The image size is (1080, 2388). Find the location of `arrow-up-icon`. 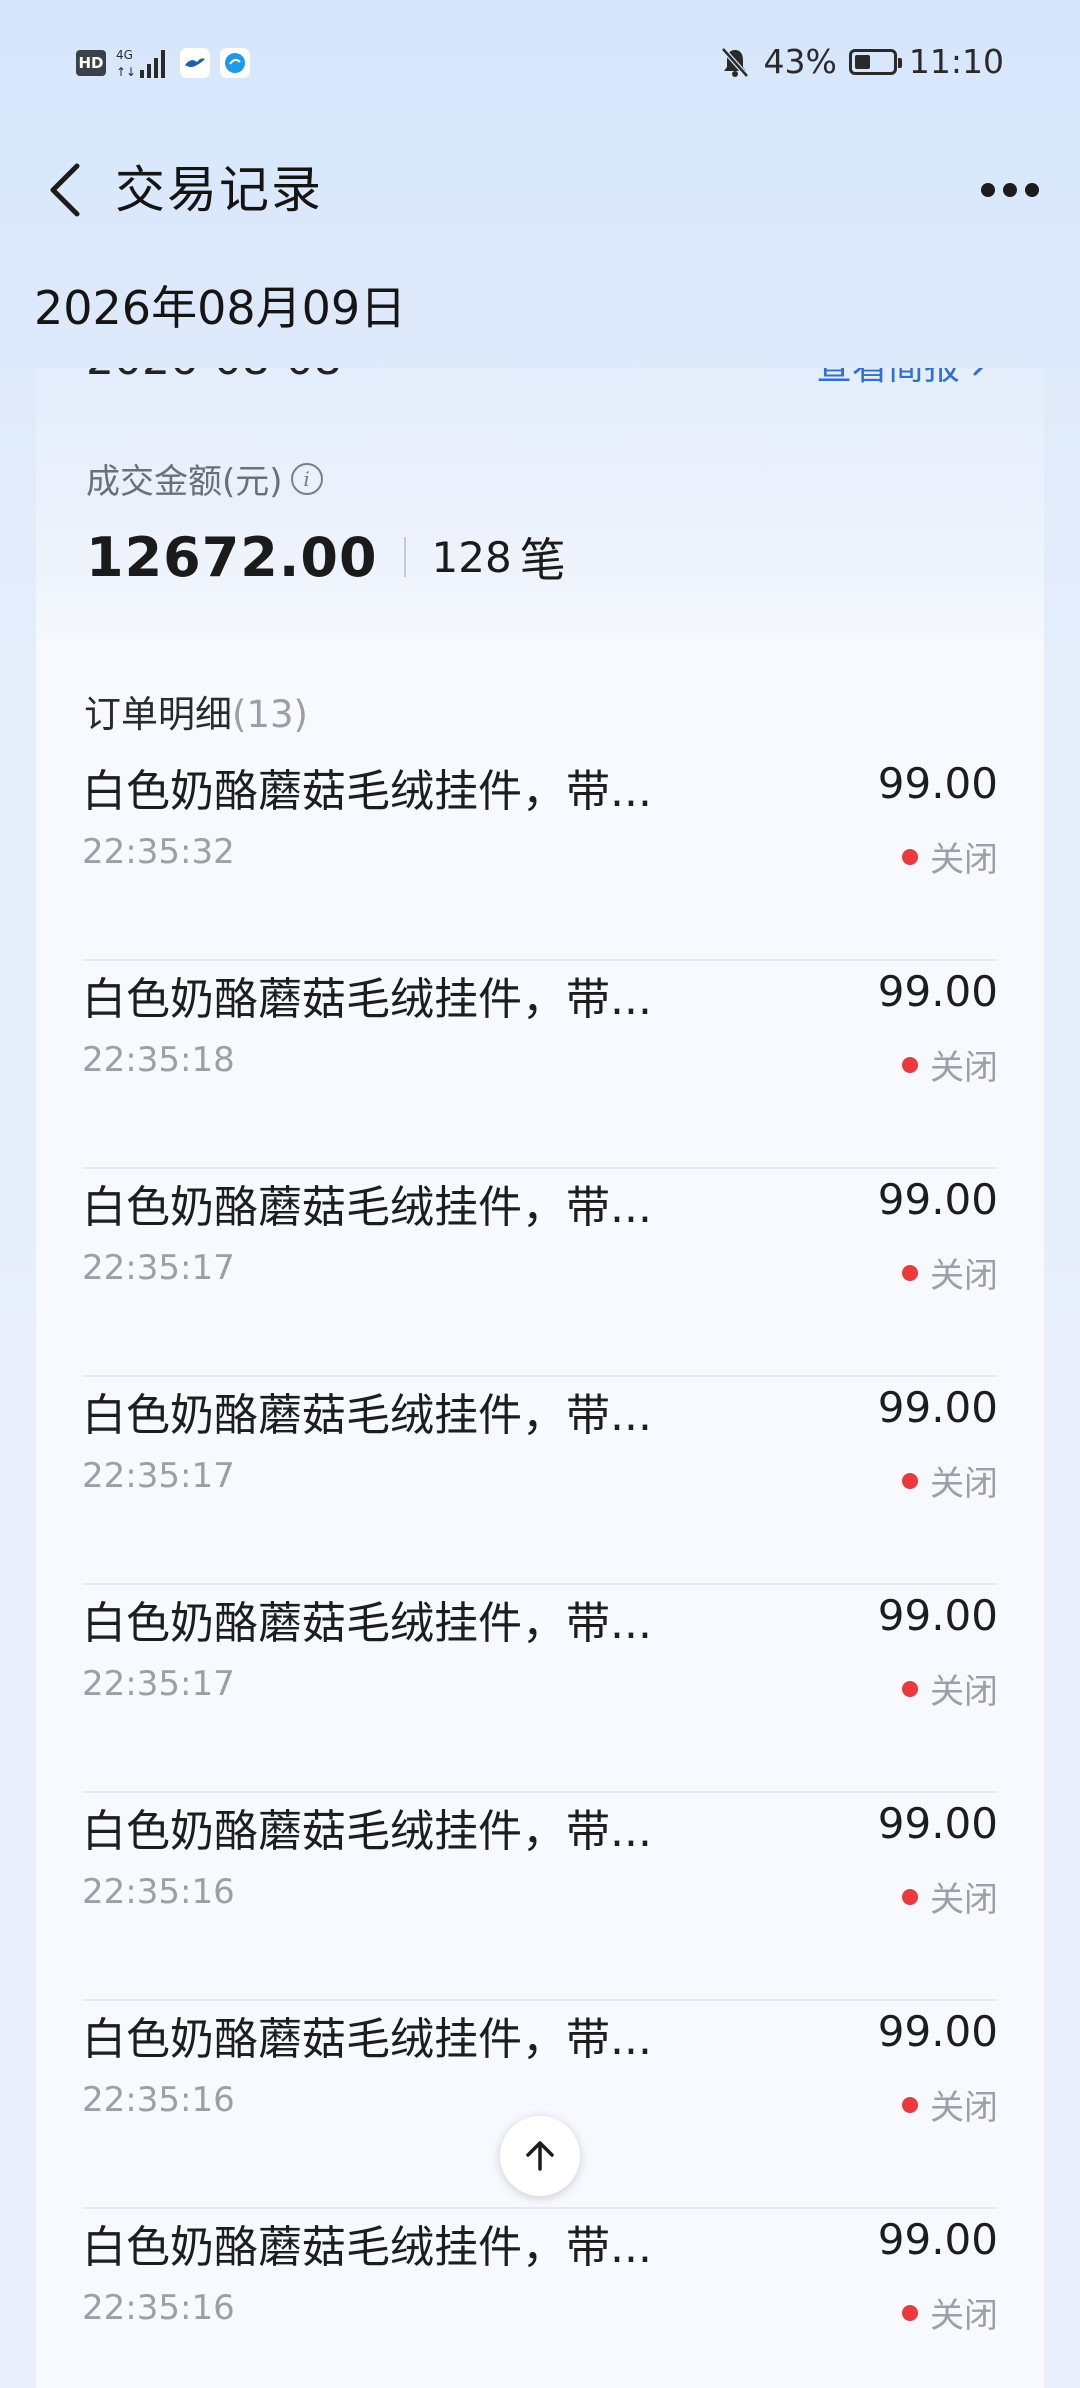

arrow-up-icon is located at coordinates (540, 2156).